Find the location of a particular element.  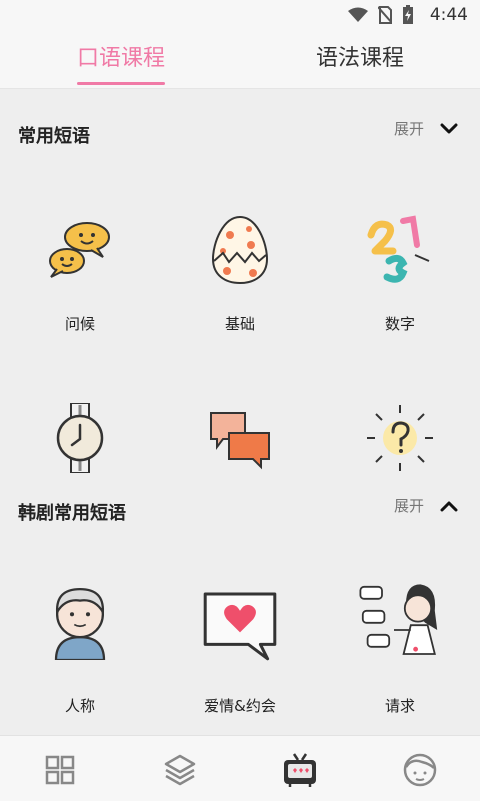

profile-face-icon is located at coordinates (420, 770).